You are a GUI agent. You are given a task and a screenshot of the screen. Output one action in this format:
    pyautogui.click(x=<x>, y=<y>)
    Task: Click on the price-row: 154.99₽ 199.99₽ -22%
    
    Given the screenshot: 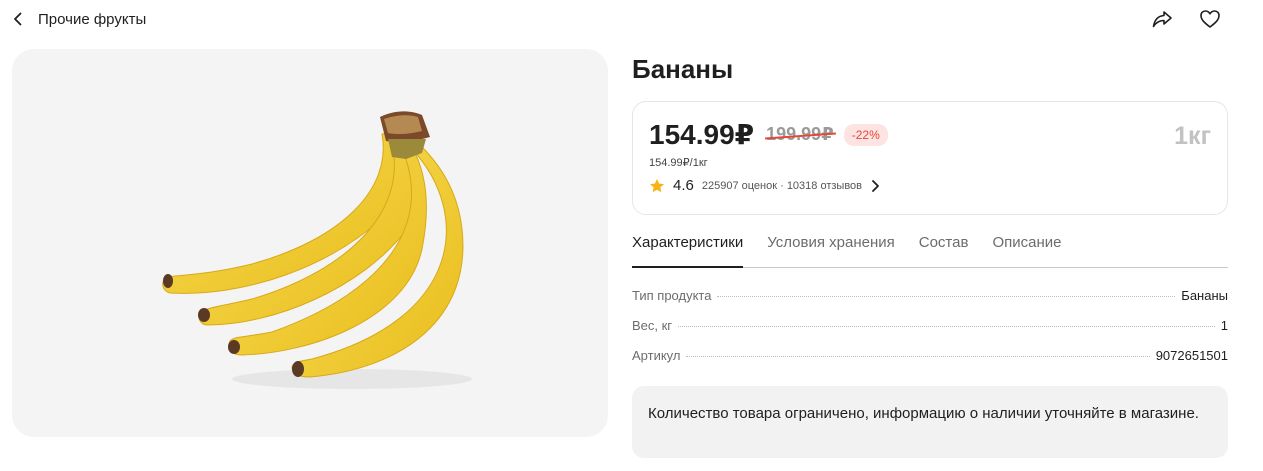 What is the action you would take?
    pyautogui.click(x=768, y=134)
    